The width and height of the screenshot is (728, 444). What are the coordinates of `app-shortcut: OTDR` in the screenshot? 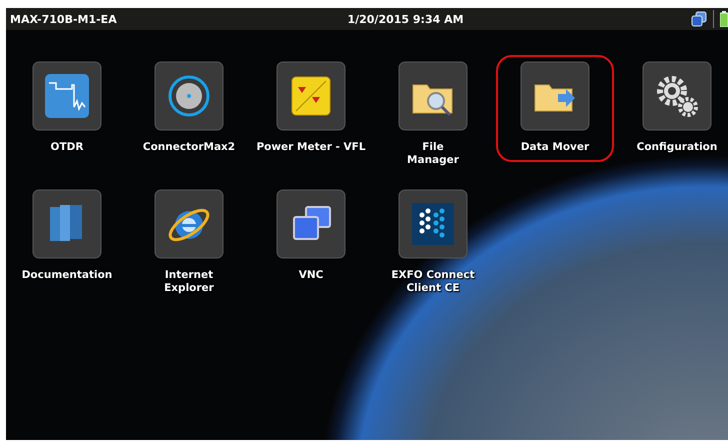 It's located at (67, 108).